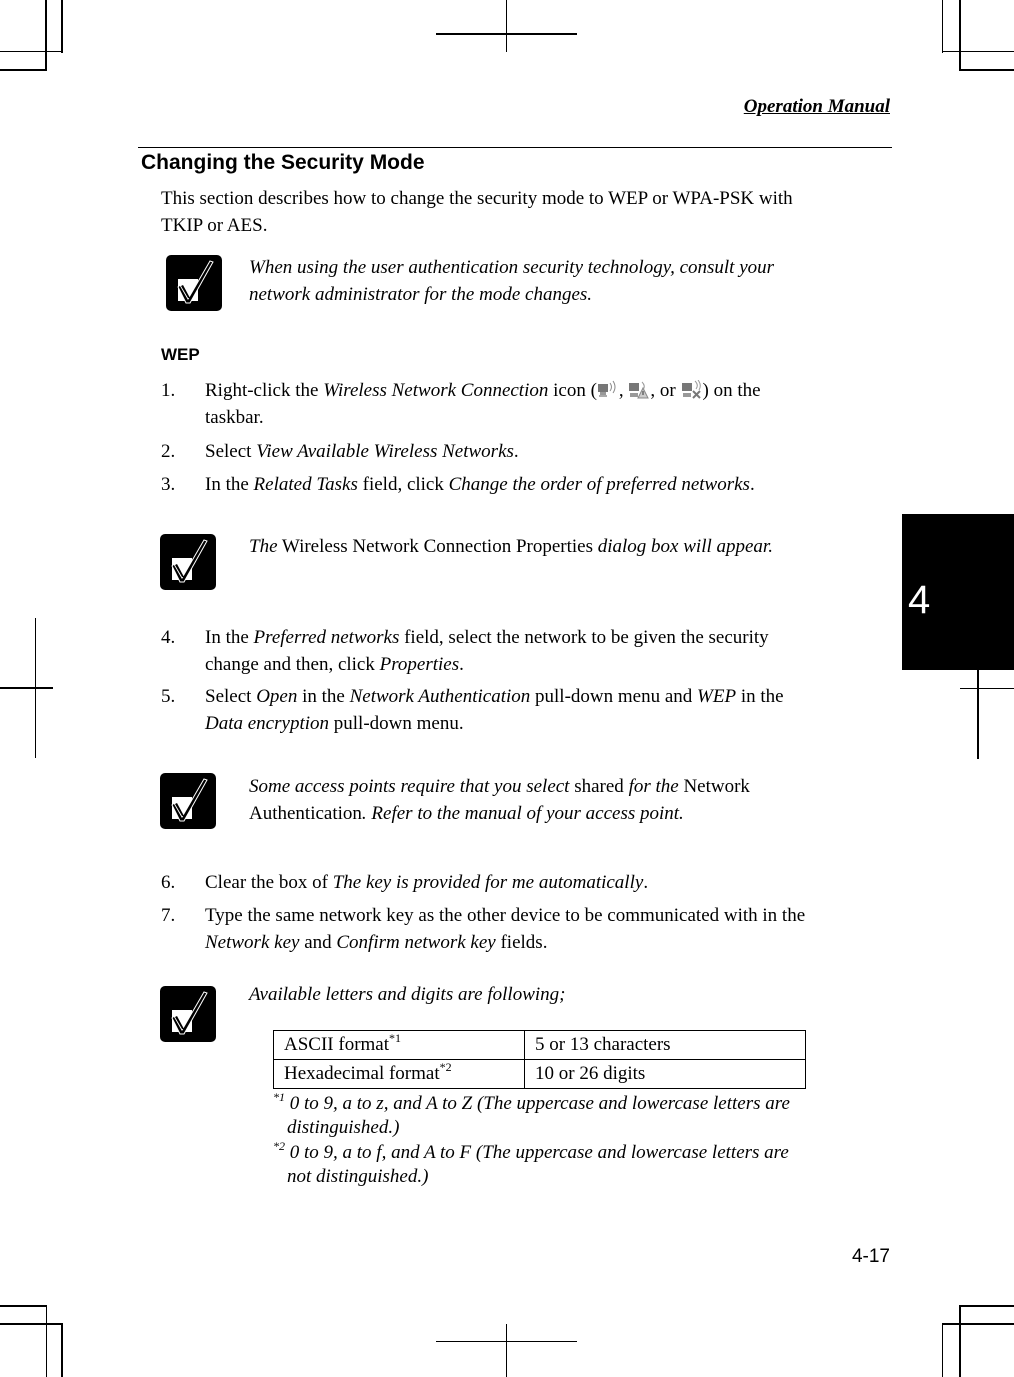  What do you see at coordinates (437, 546) in the screenshot?
I see `ui-term: Wireless Network Connection Properties` at bounding box center [437, 546].